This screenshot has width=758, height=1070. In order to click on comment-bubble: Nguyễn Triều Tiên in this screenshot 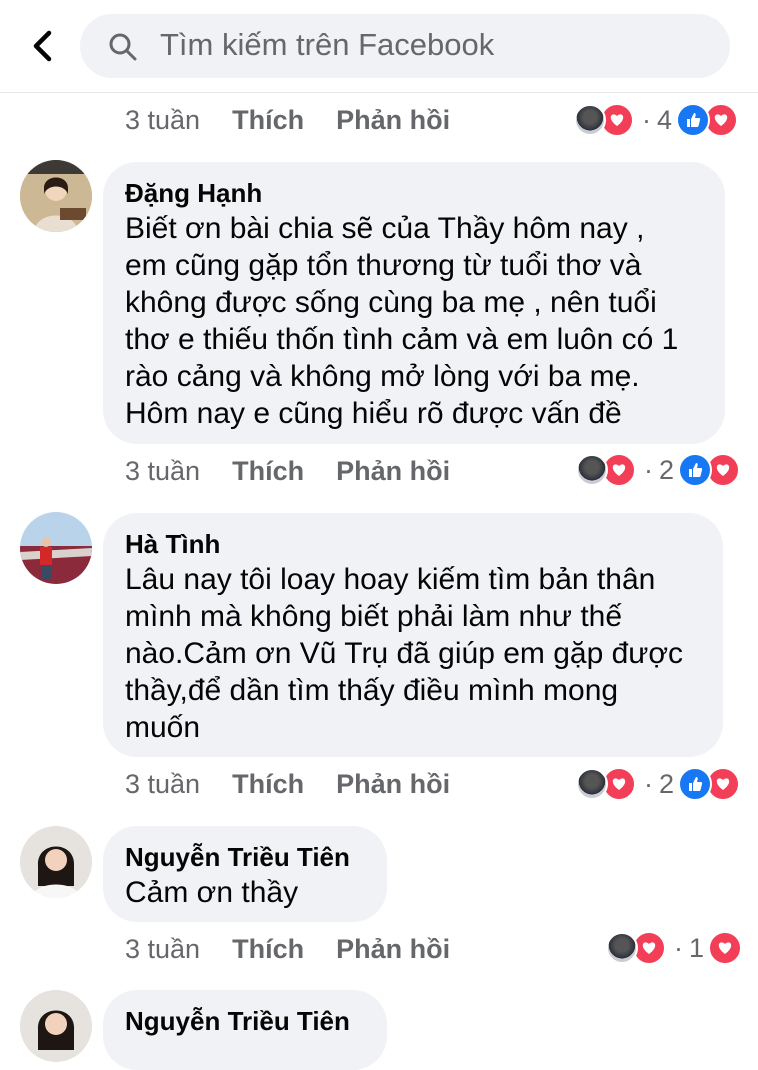, I will do `click(245, 1030)`.